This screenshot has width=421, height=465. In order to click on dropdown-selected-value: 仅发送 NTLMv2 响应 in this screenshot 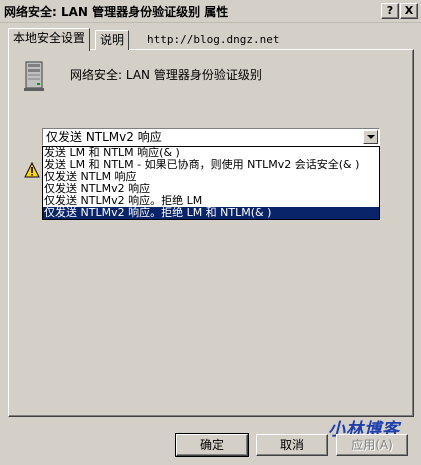, I will do `click(104, 137)`.